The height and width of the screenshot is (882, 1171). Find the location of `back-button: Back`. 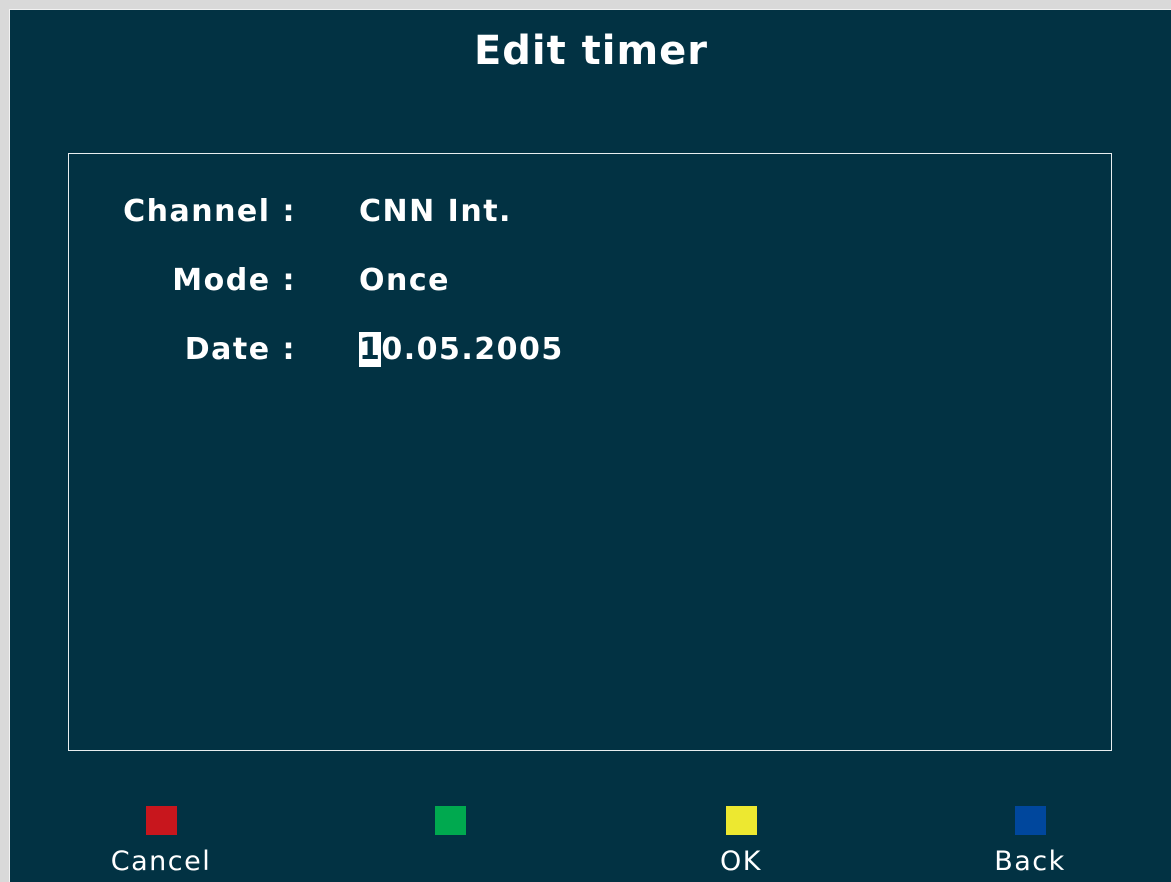

back-button: Back is located at coordinates (1030, 843).